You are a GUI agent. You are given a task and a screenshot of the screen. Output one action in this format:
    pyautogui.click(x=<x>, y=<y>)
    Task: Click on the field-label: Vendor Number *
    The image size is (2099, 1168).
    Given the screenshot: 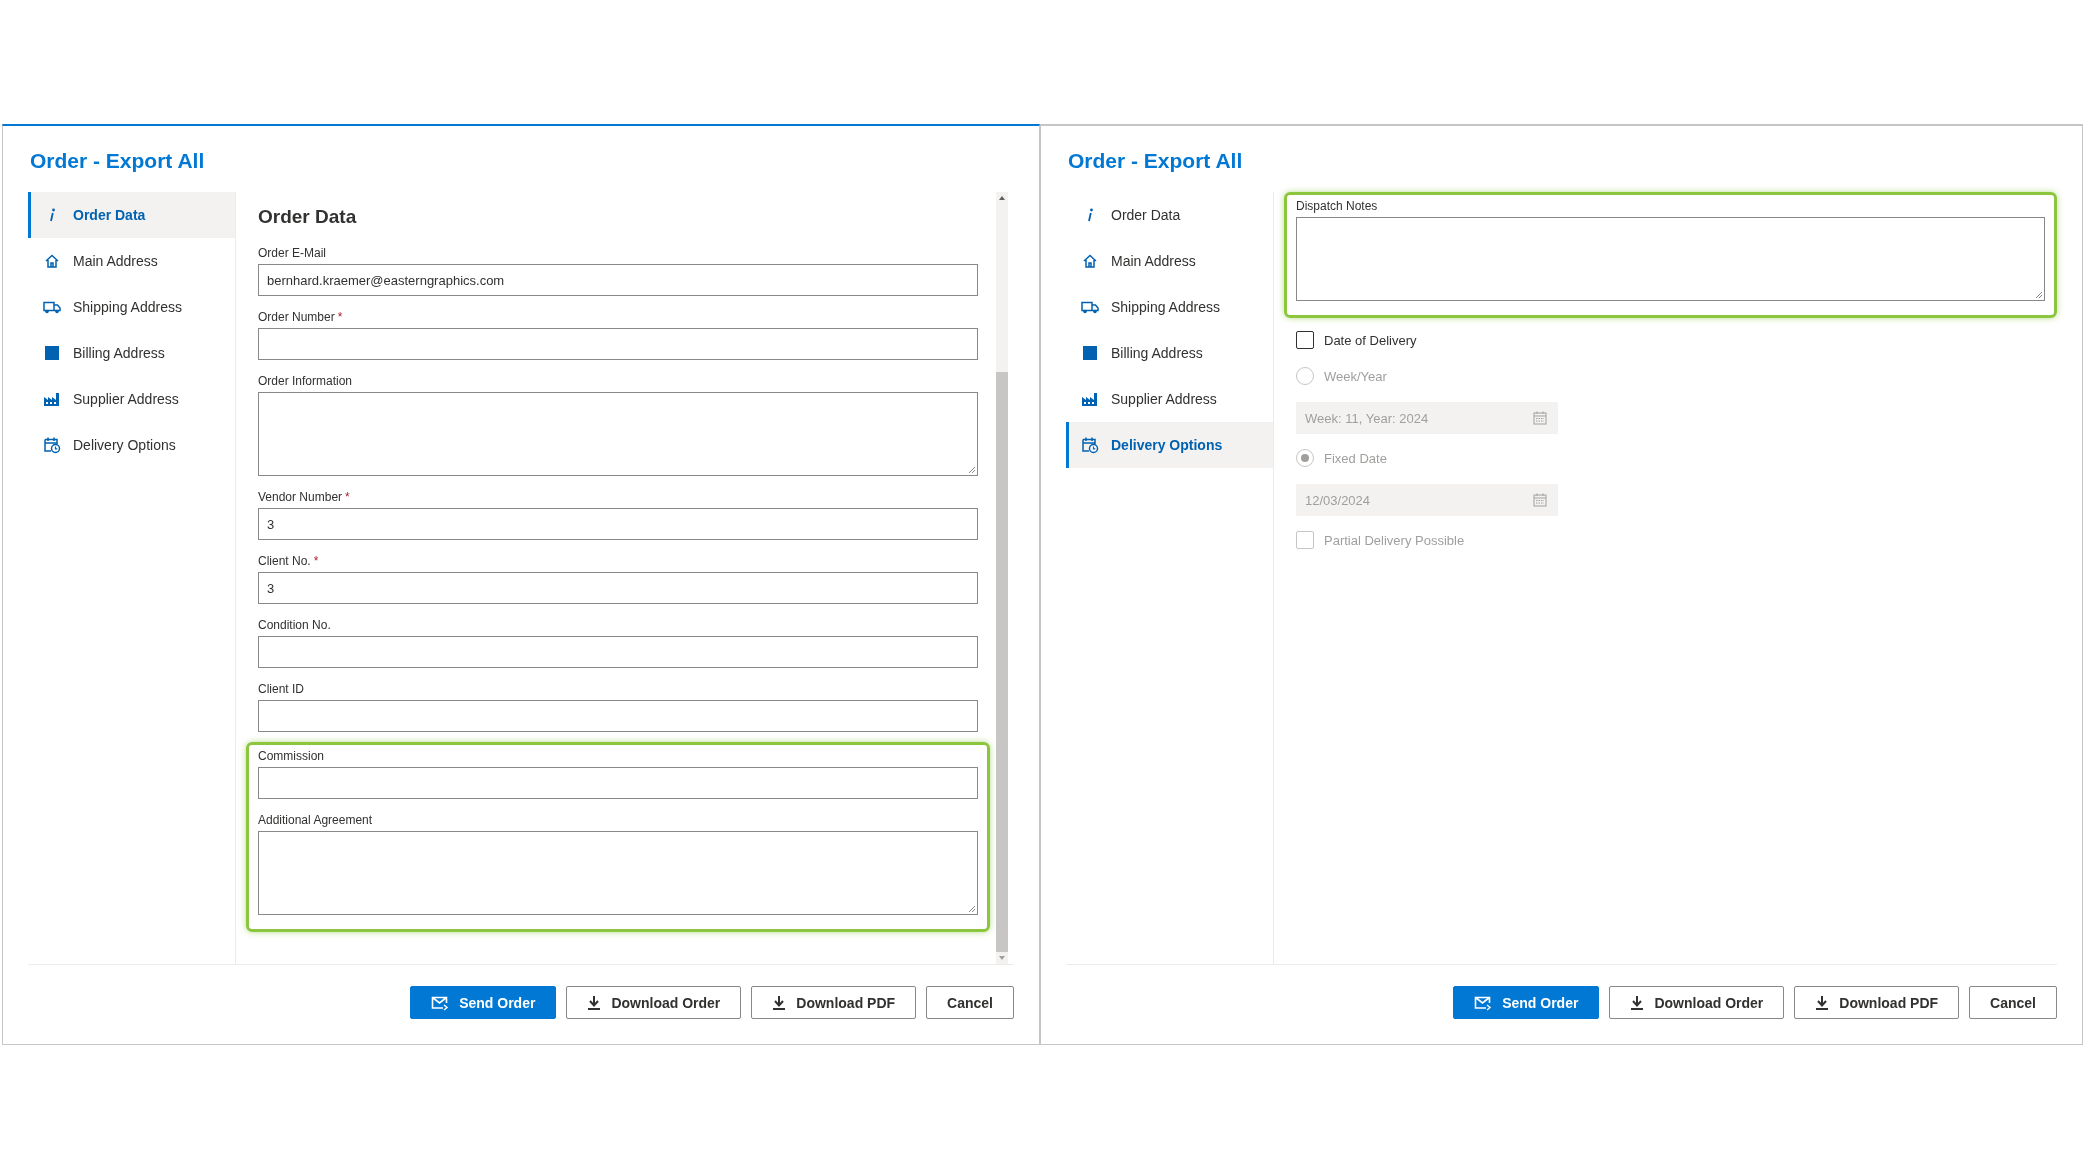 What is the action you would take?
    pyautogui.click(x=304, y=497)
    